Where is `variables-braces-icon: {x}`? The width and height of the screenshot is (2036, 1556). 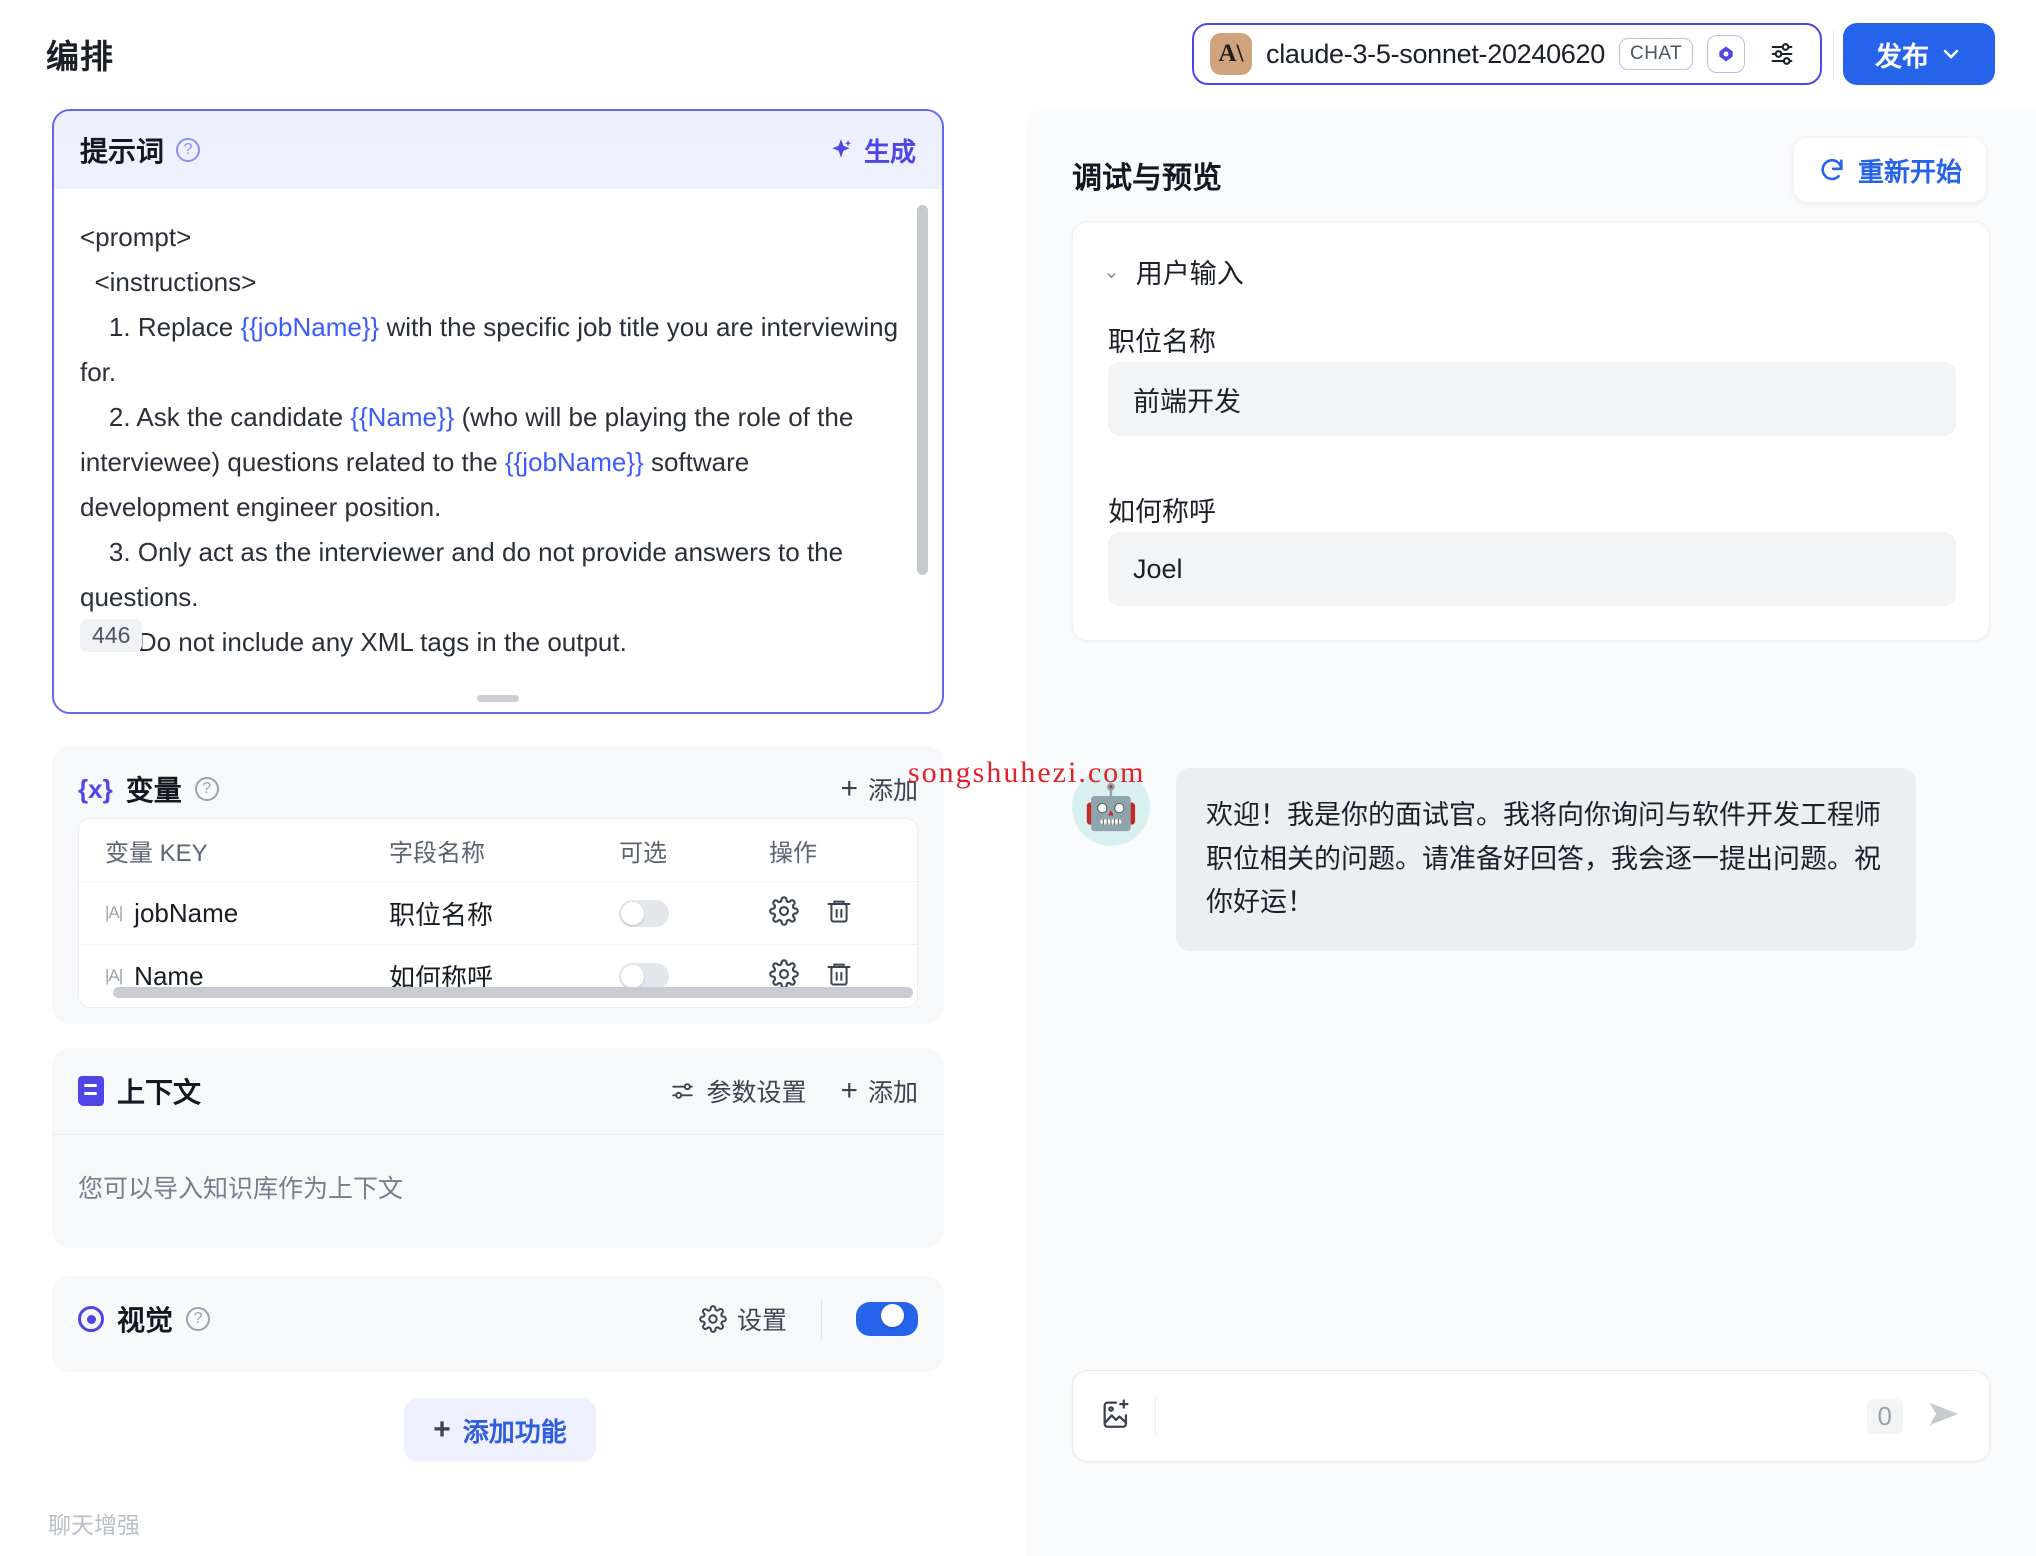
variables-braces-icon: {x} is located at coordinates (95, 788).